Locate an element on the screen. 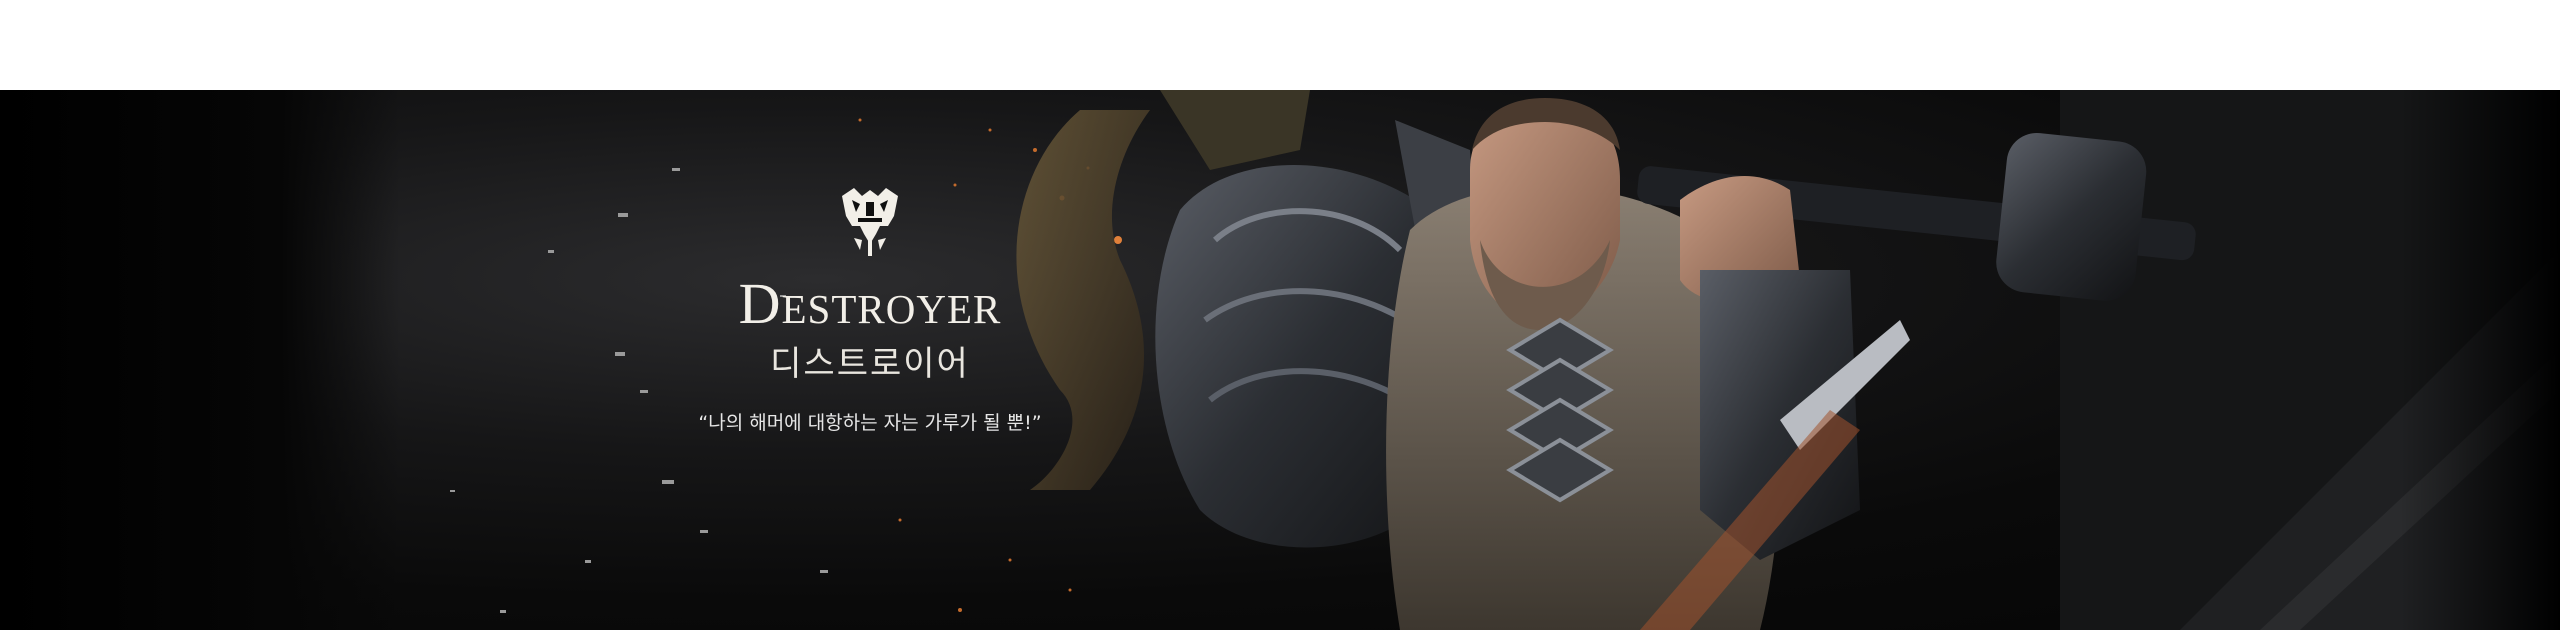  class-title-block: Destroyer 디스트로이어 is located at coordinates (870, 283).